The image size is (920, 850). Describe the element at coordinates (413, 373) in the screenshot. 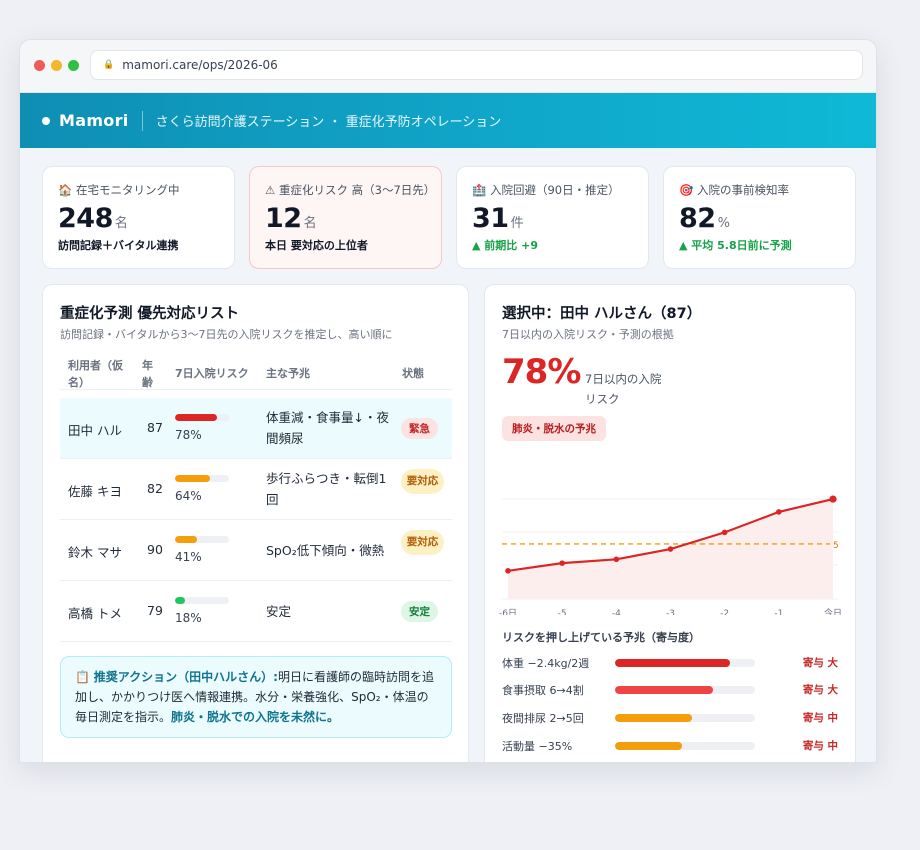

I see `column-header-status: 状態` at that location.